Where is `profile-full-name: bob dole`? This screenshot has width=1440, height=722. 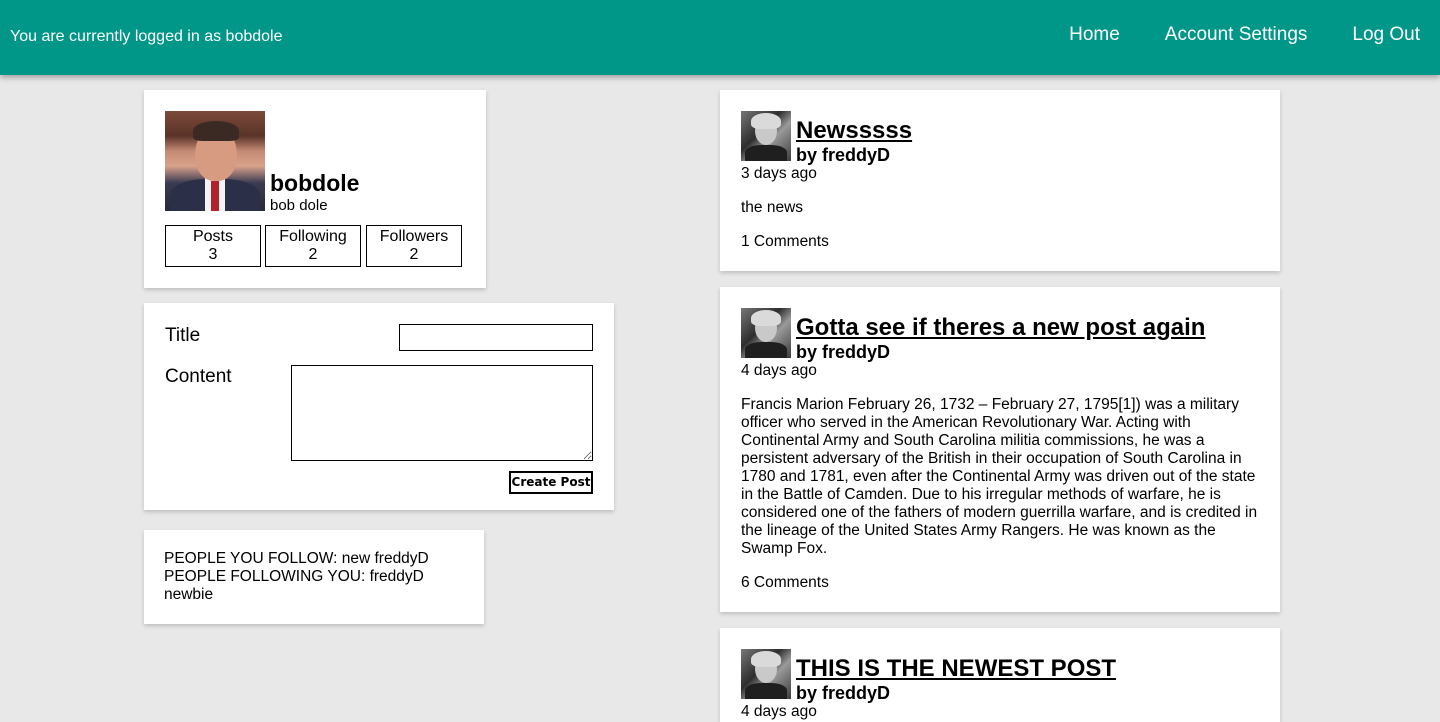 profile-full-name: bob dole is located at coordinates (299, 205).